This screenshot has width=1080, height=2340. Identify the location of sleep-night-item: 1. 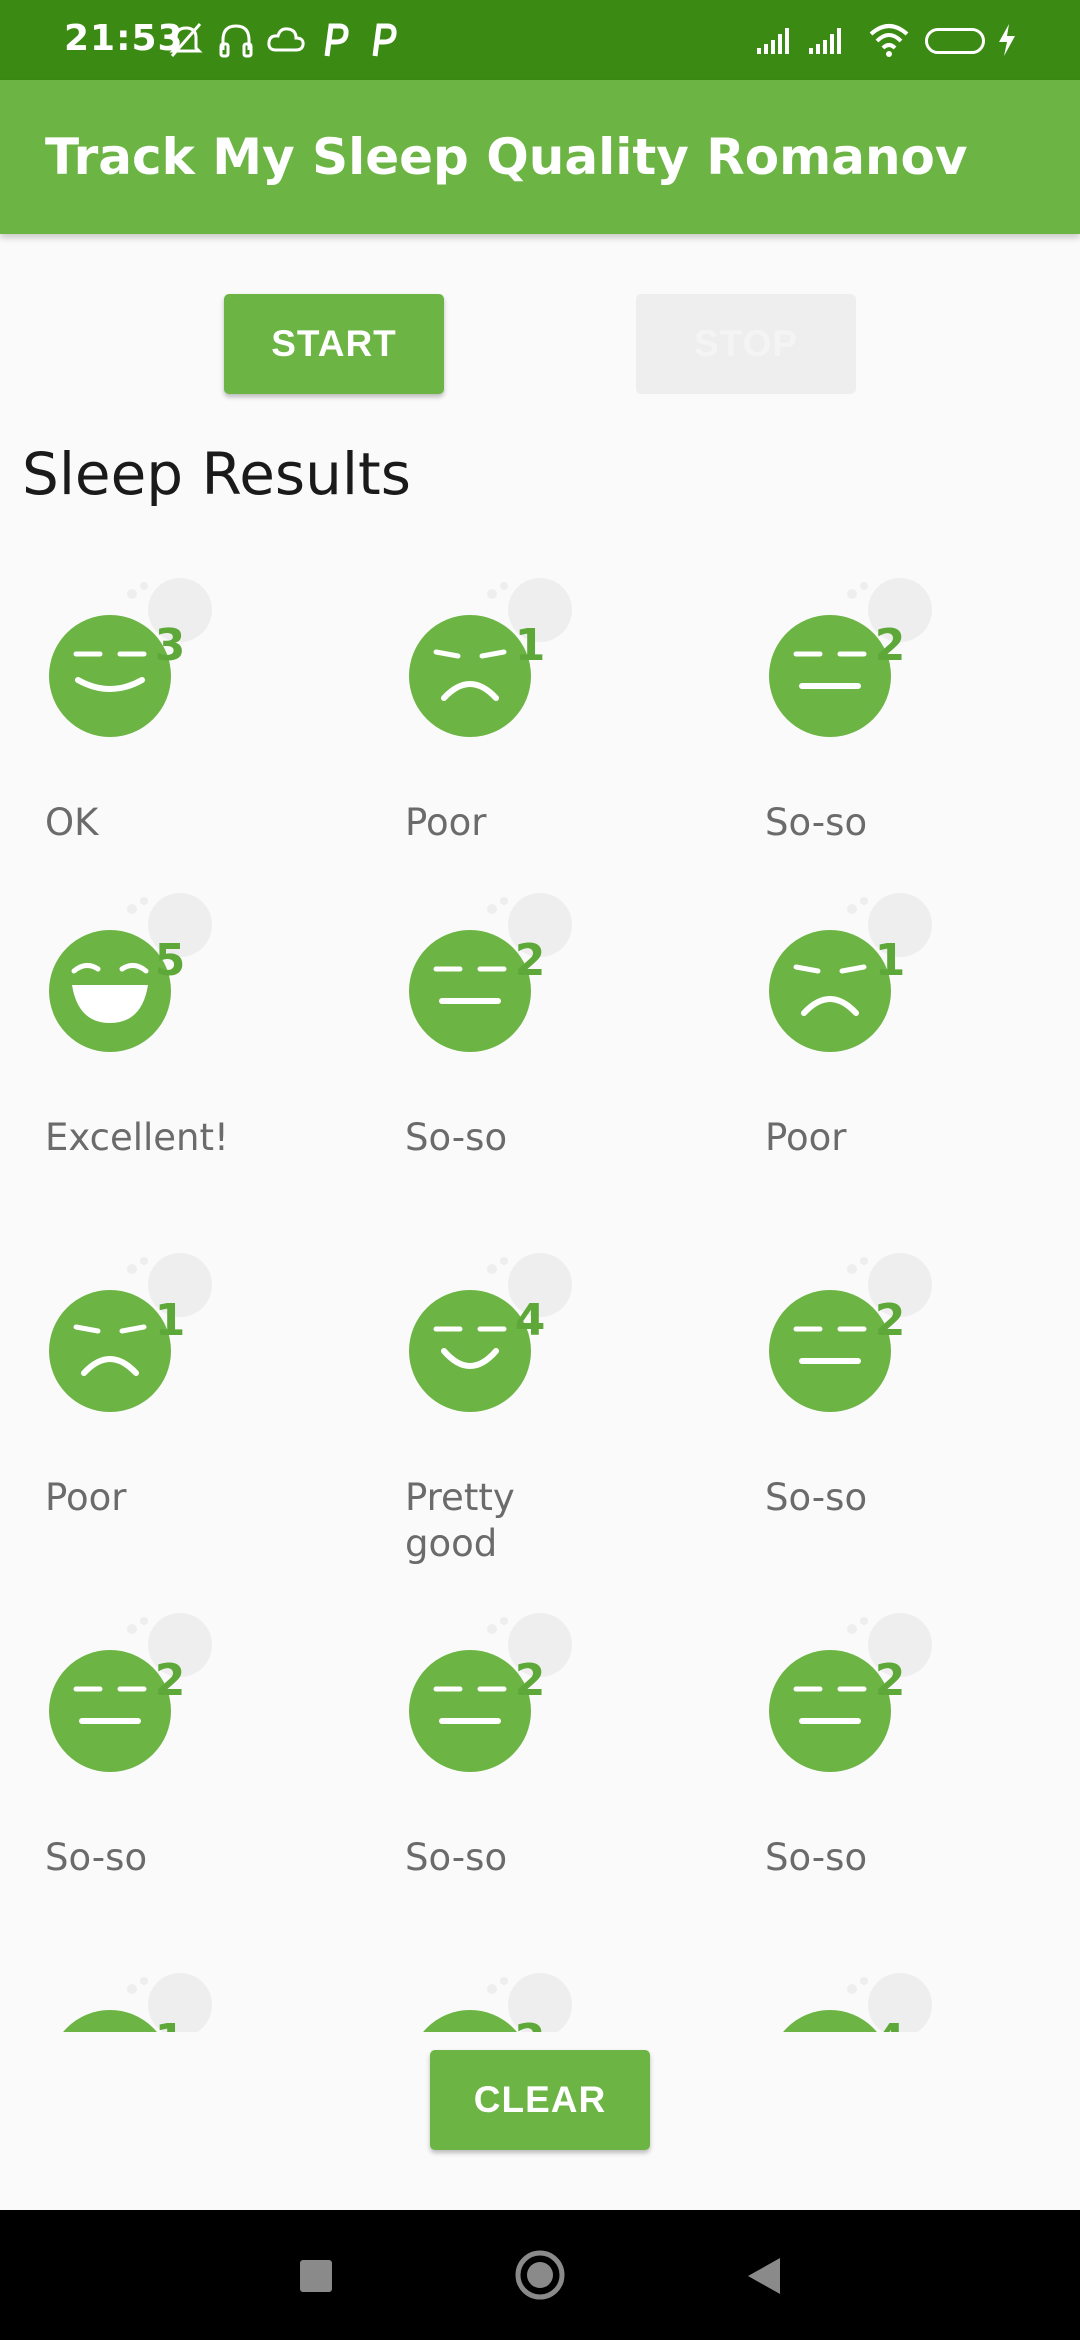
(150, 1993).